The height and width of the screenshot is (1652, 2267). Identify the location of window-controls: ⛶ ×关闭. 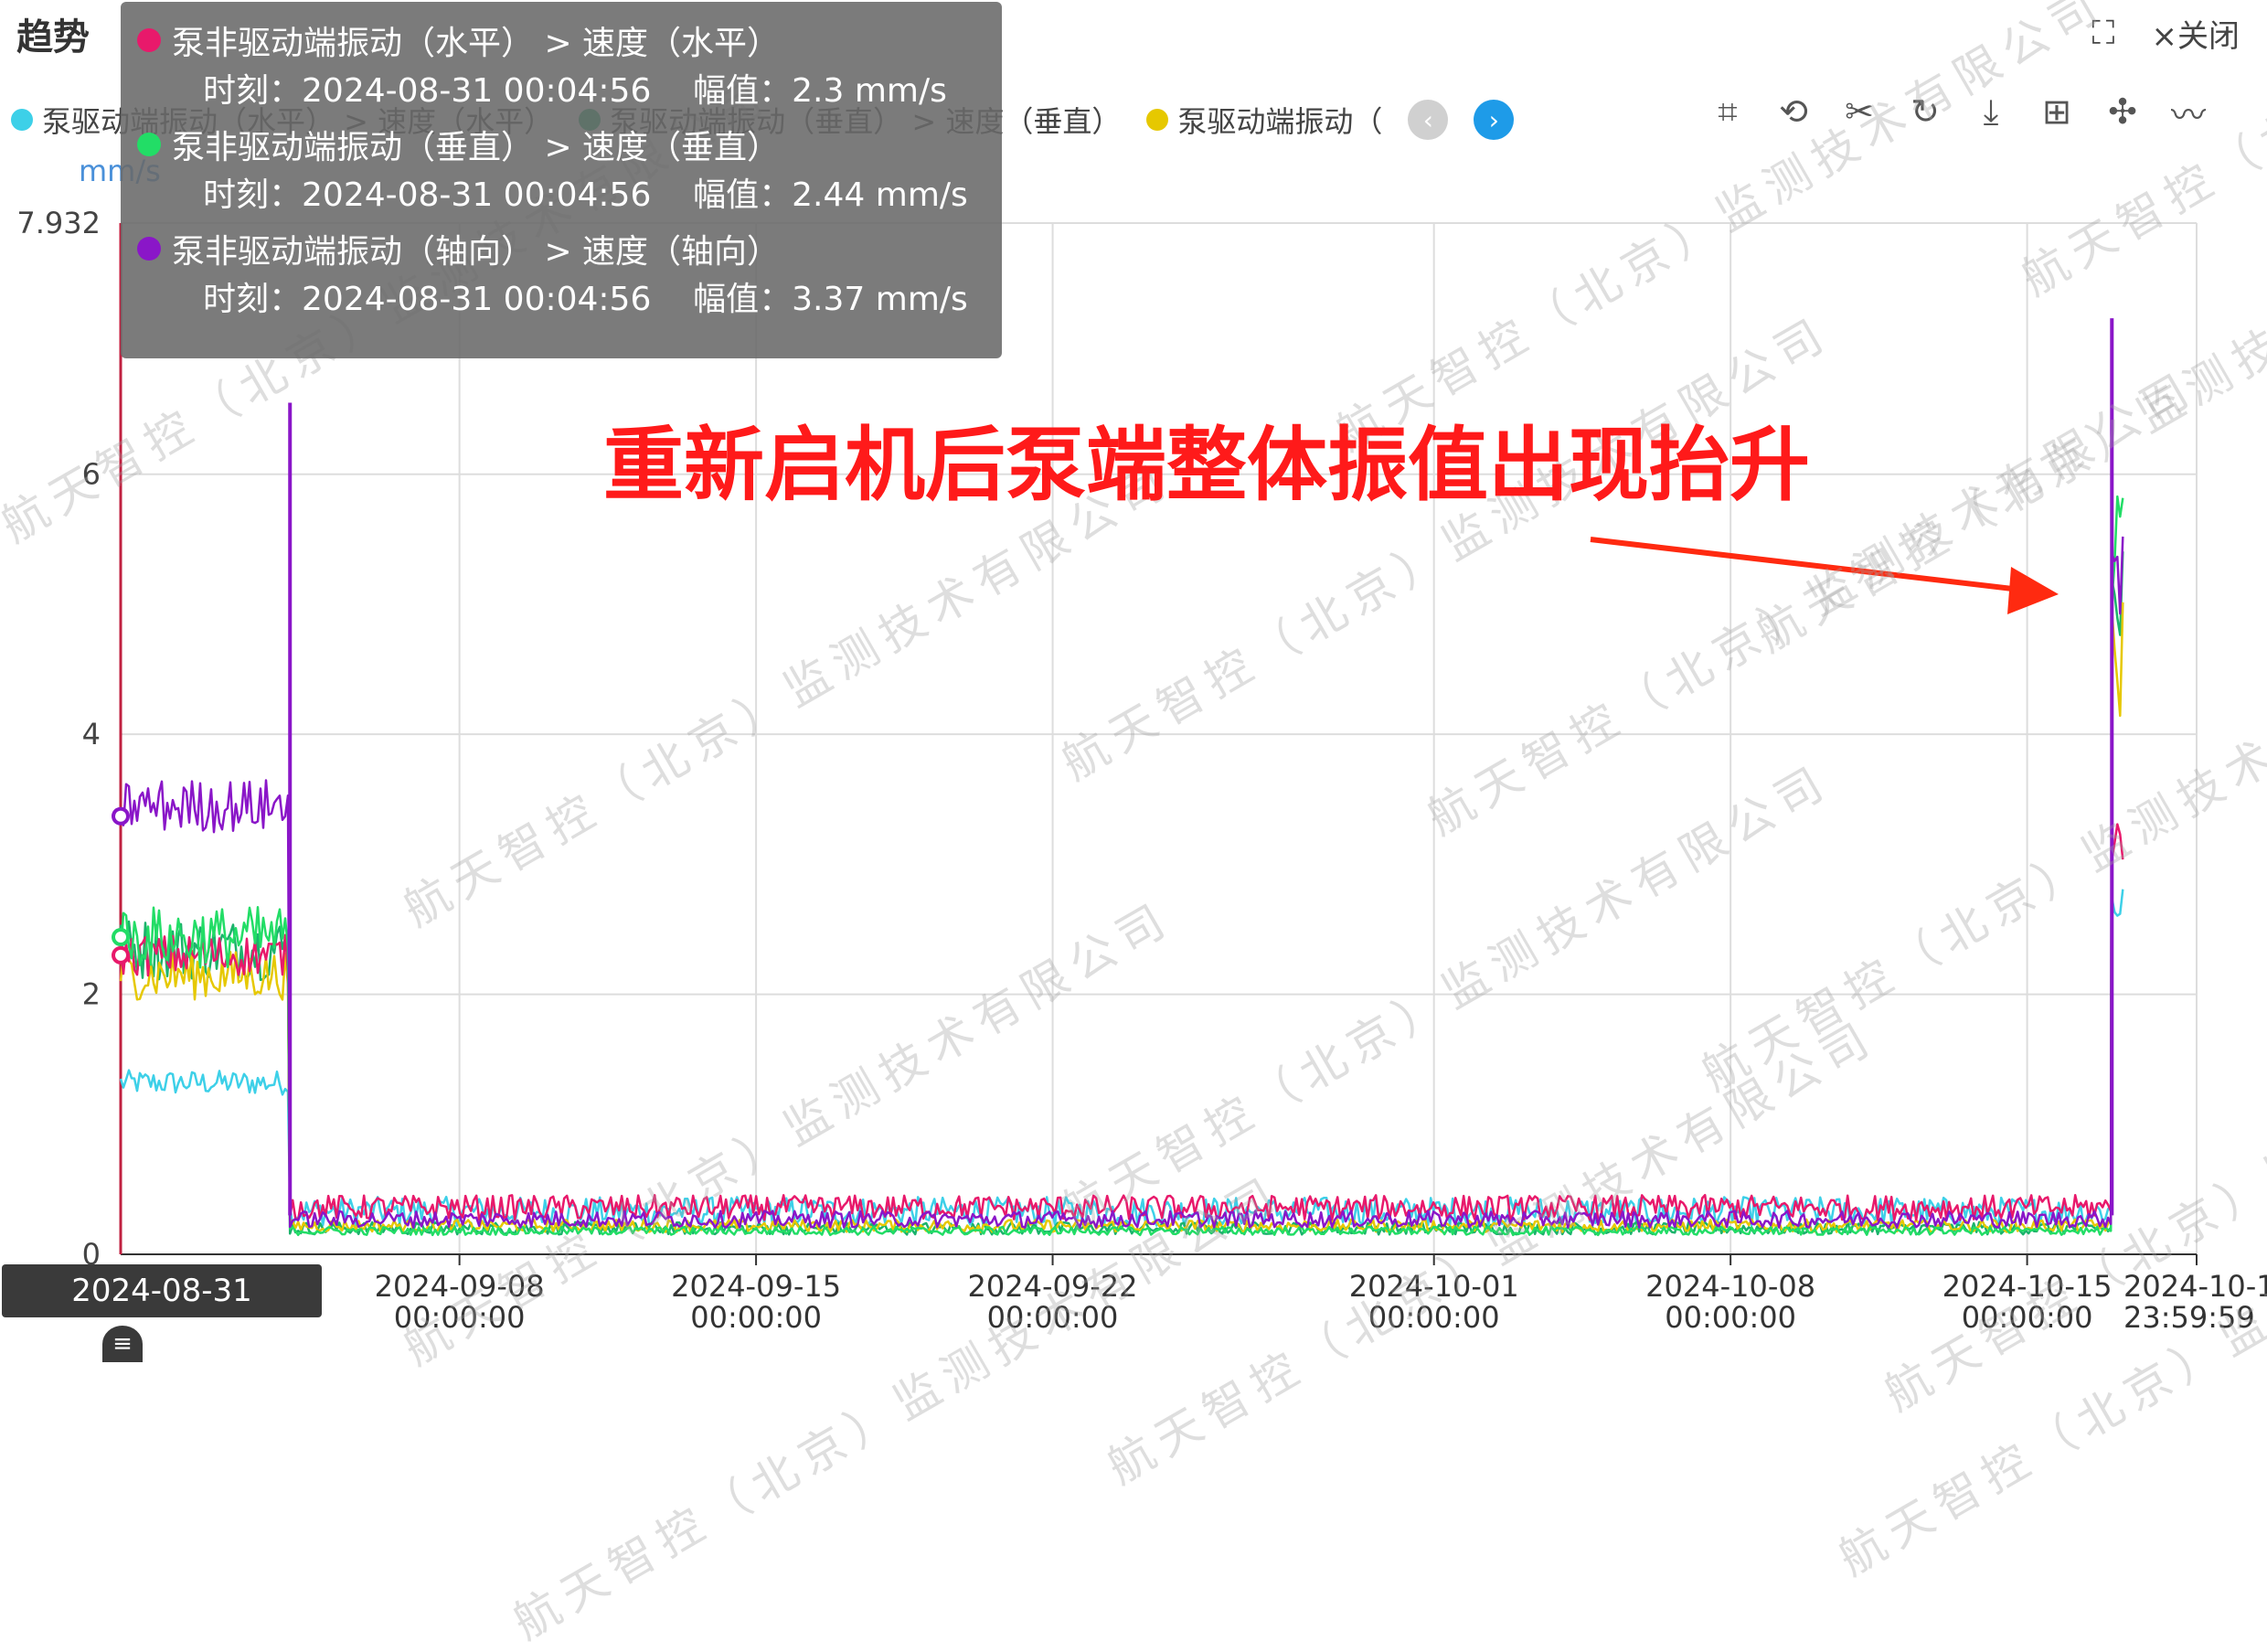
(2165, 33).